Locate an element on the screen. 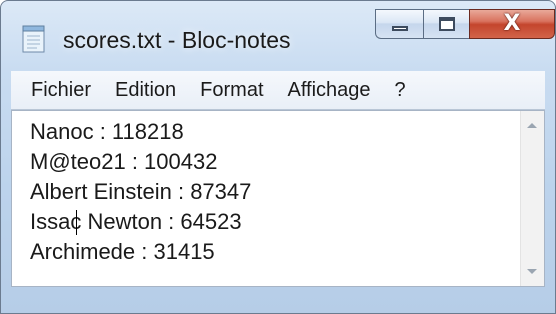  menu-help: ? is located at coordinates (400, 90).